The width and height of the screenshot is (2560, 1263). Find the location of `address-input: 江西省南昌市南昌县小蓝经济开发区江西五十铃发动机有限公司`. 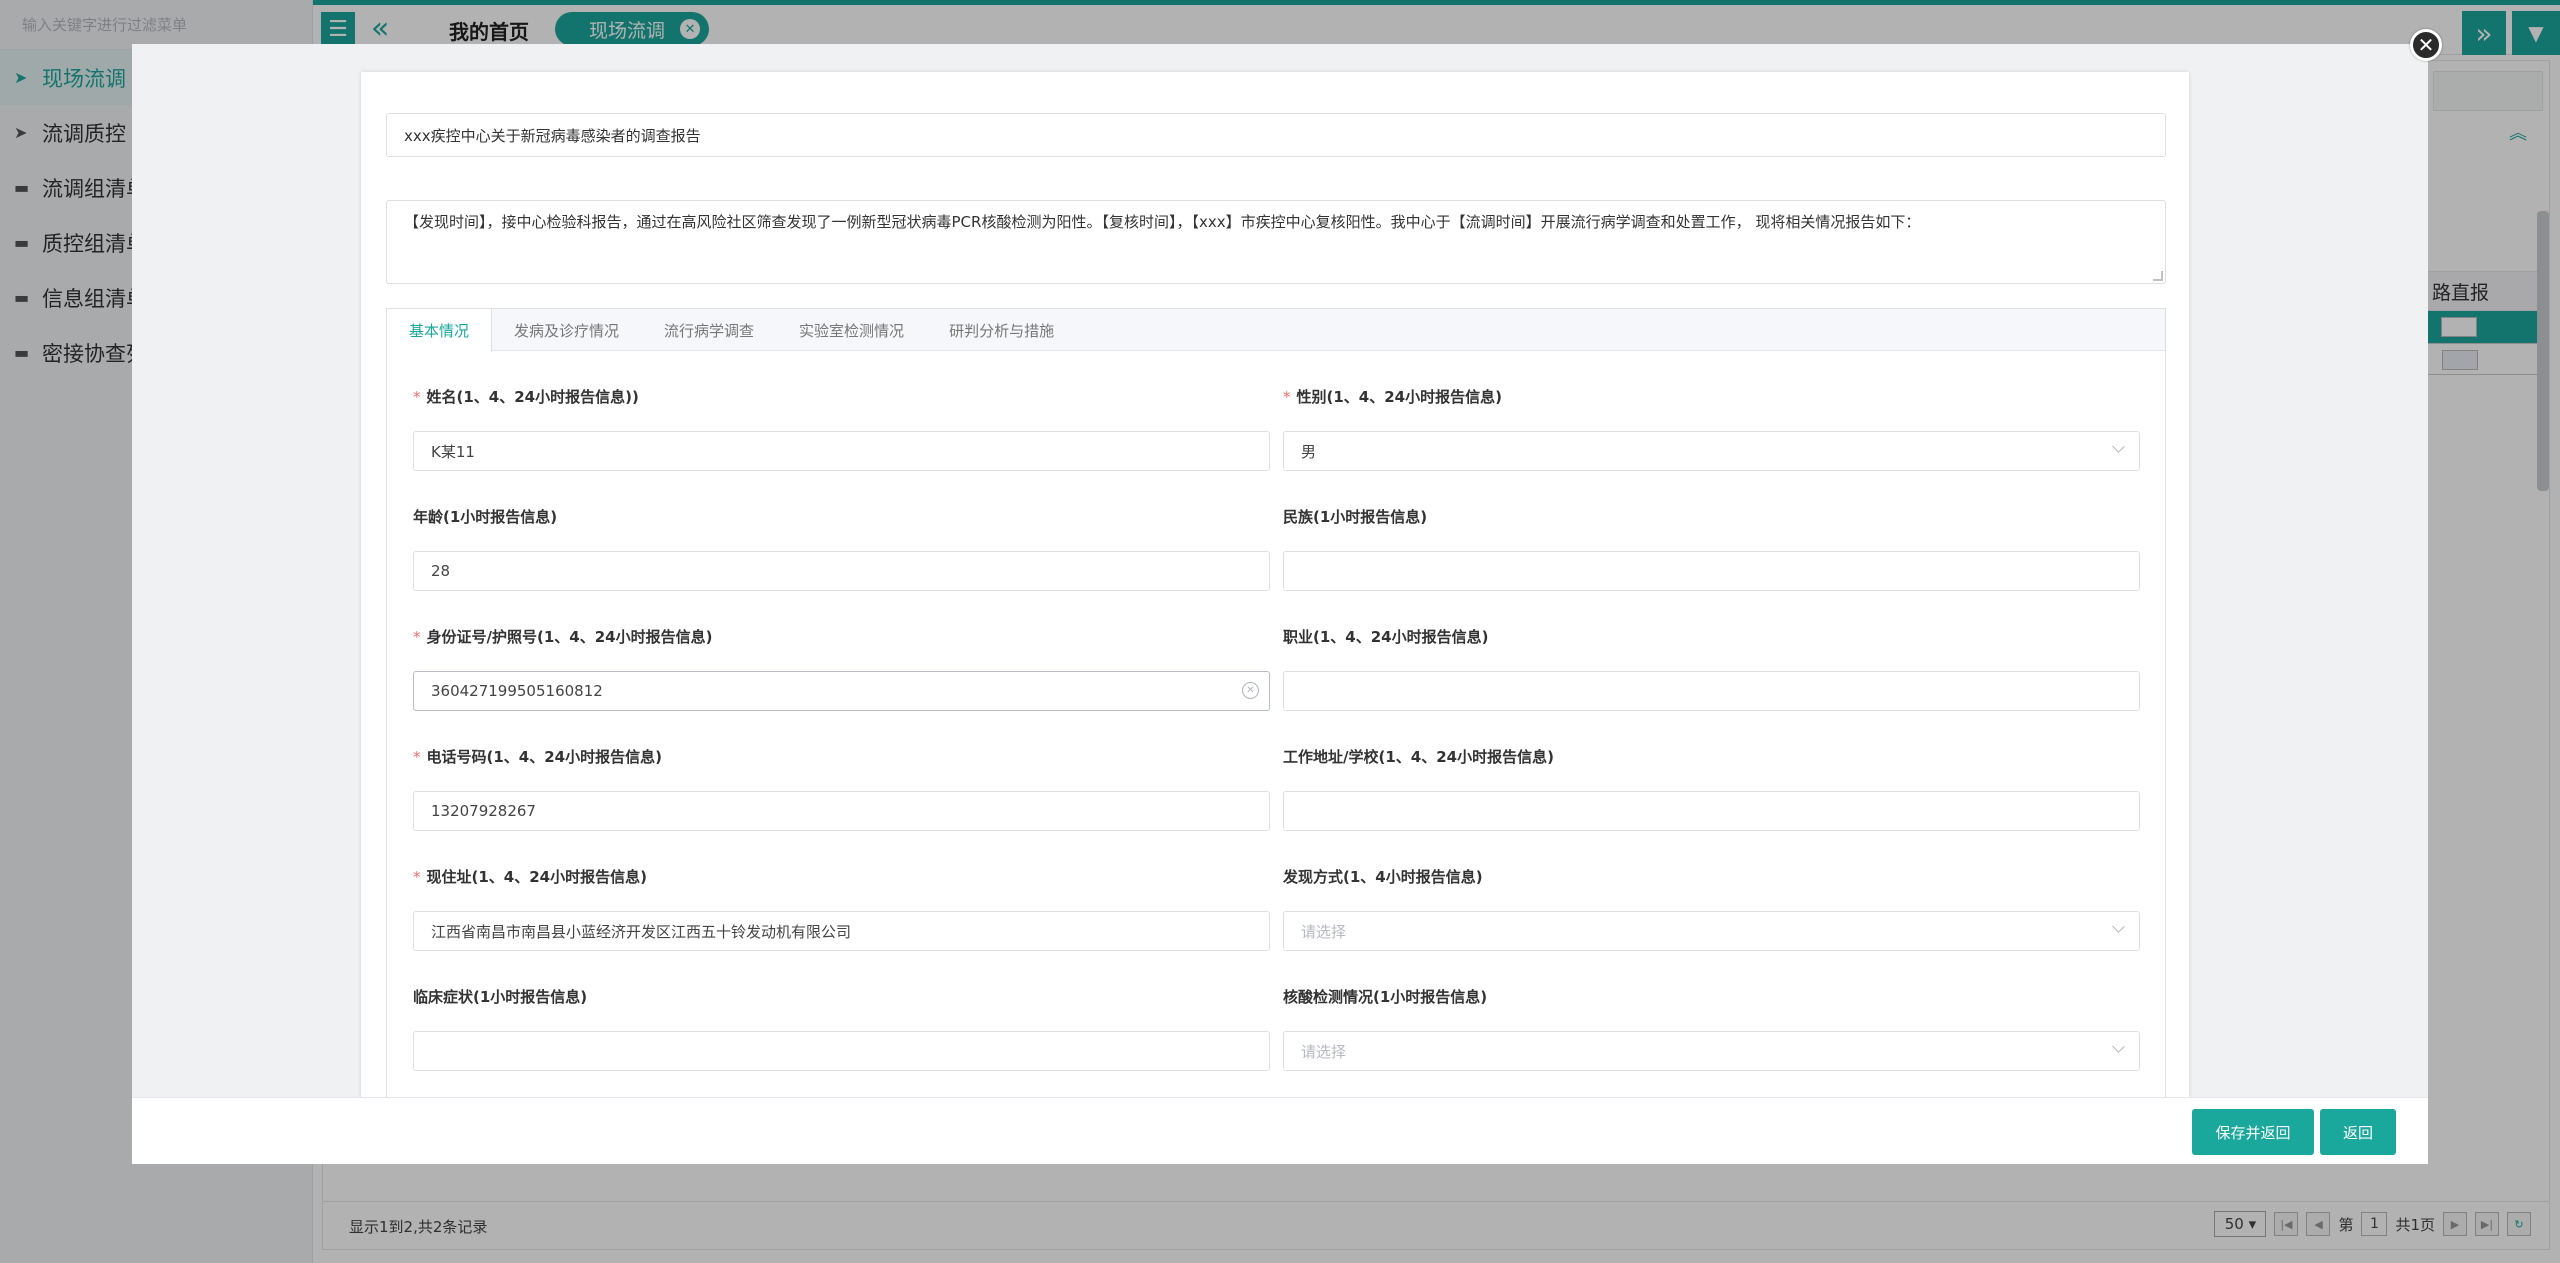

address-input: 江西省南昌市南昌县小蓝经济开发区江西五十铃发动机有限公司 is located at coordinates (841, 931).